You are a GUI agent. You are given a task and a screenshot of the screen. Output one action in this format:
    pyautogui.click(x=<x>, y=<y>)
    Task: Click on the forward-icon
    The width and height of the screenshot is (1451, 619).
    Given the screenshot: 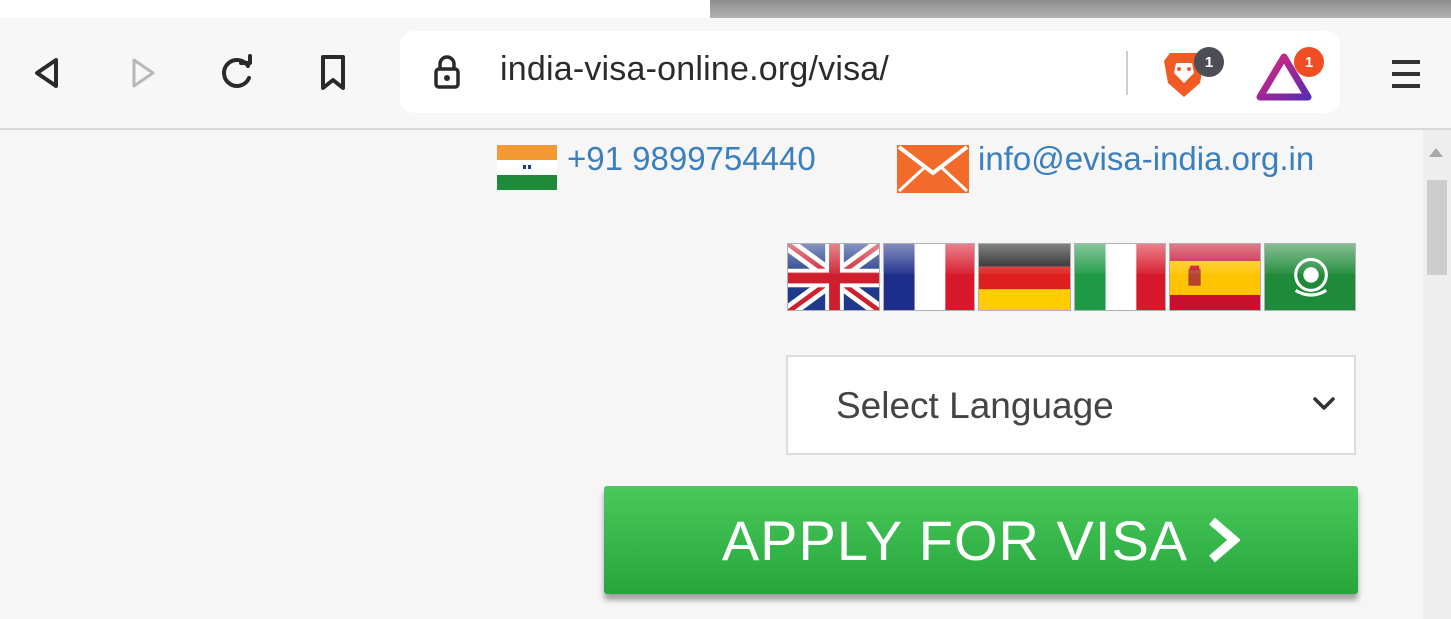 What is the action you would take?
    pyautogui.click(x=143, y=73)
    